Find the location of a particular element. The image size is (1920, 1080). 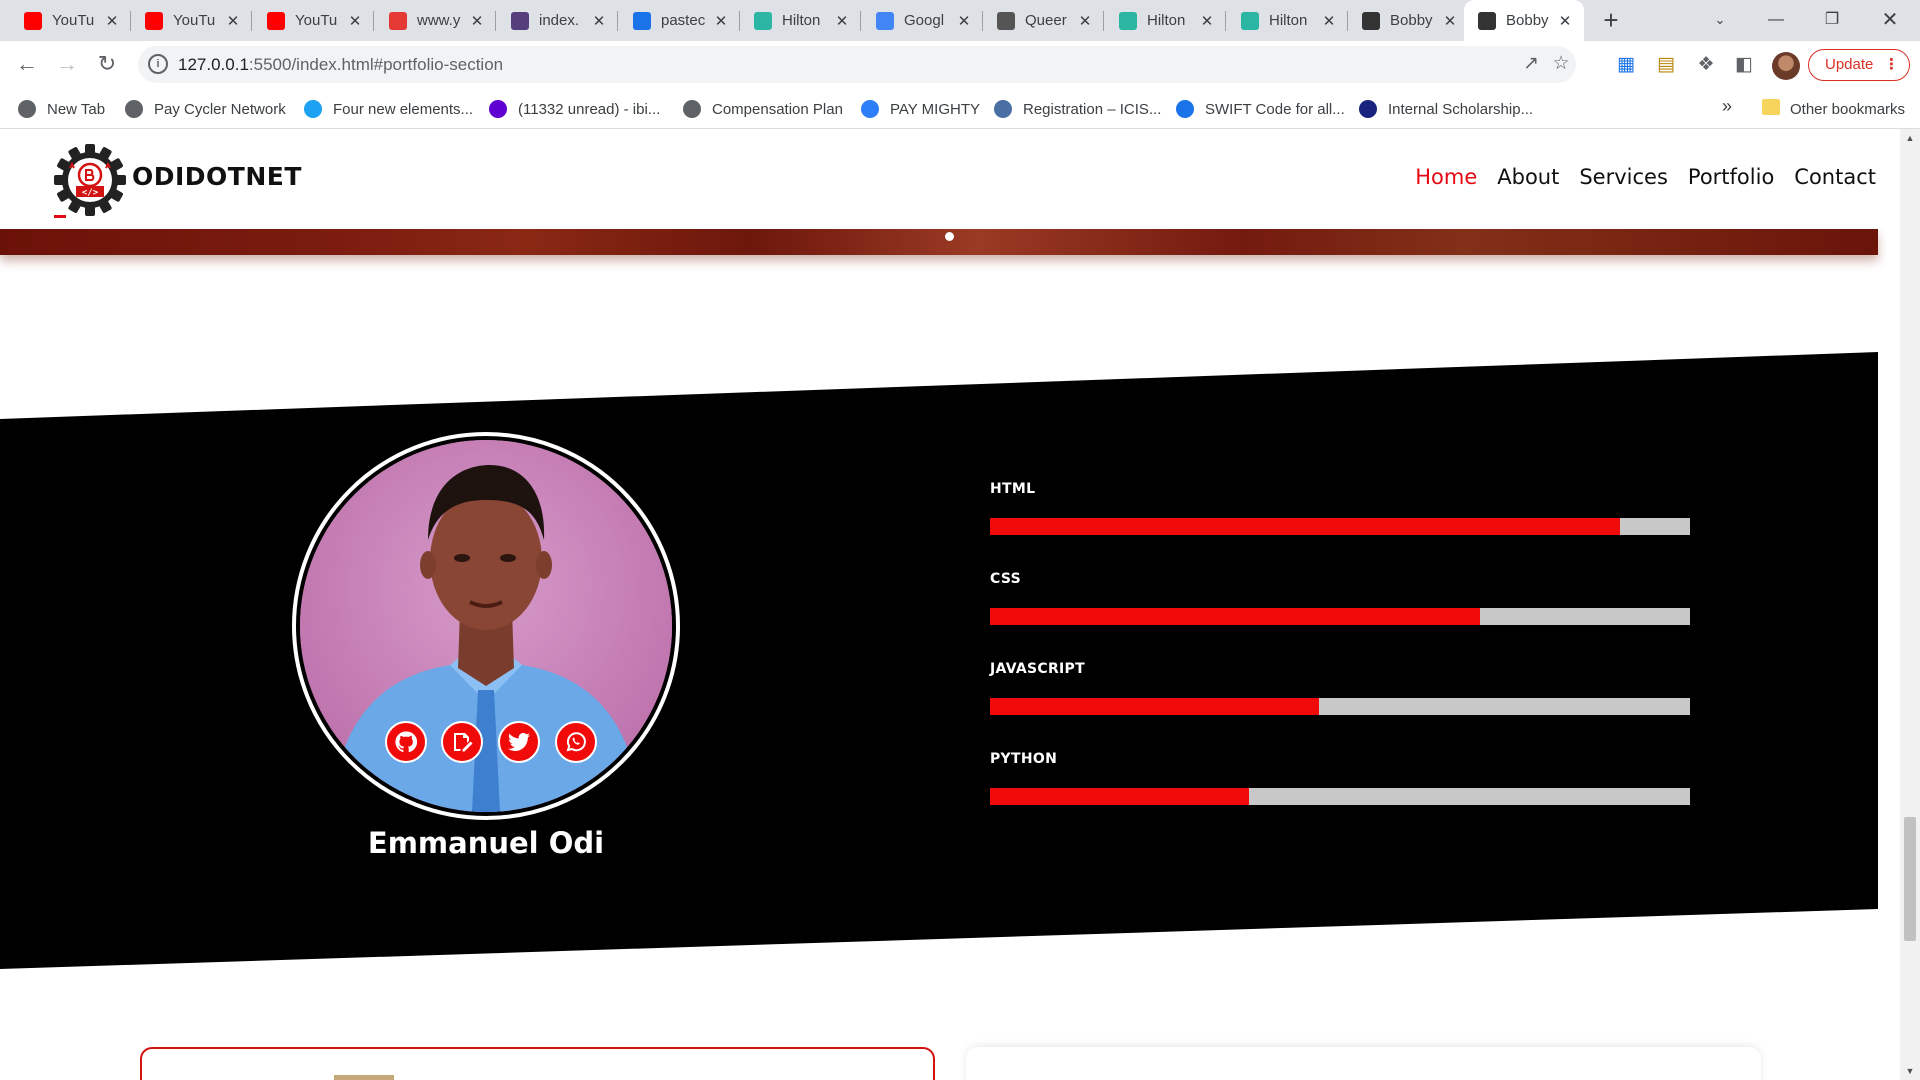

bookmark-item: PAY MIGHTY is located at coordinates (920, 109).